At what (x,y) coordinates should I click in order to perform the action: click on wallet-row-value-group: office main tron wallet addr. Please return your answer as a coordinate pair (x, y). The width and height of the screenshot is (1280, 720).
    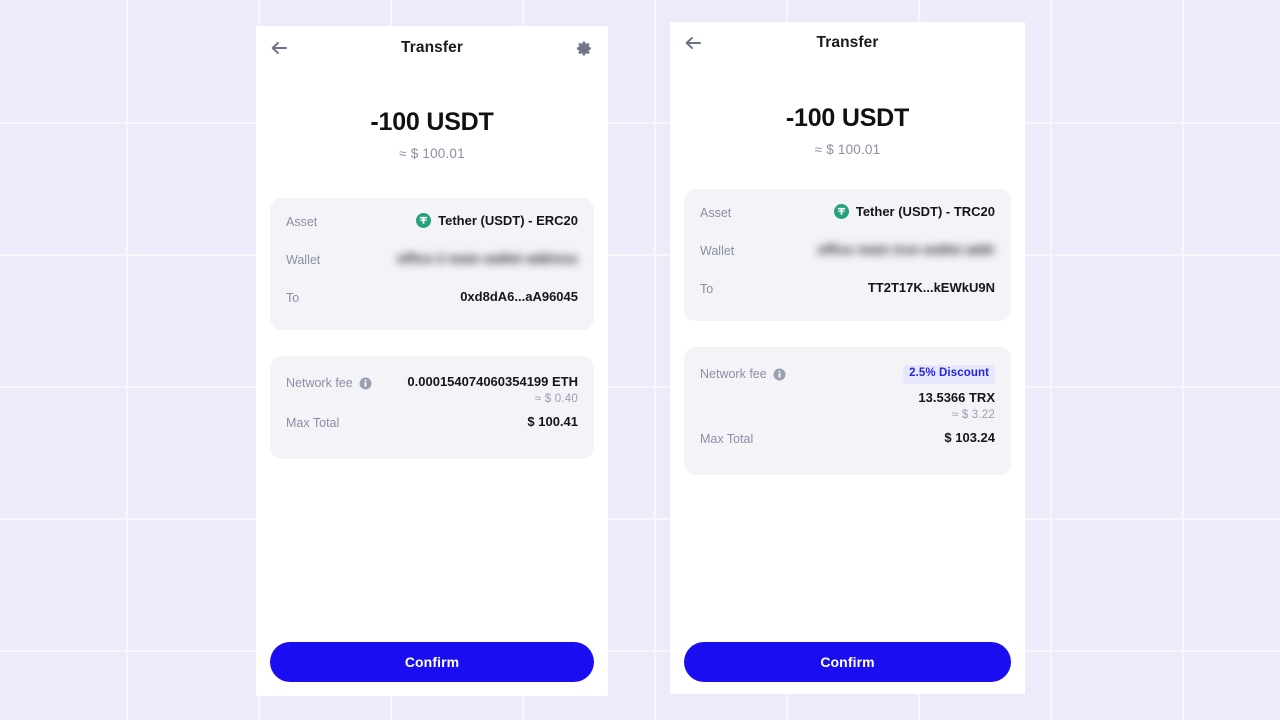
    Looking at the image, I should click on (906, 249).